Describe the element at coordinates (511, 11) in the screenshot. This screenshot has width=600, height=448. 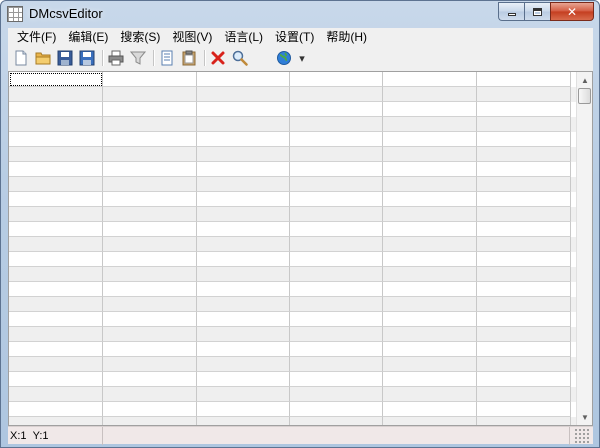
I see `minimize-button` at that location.